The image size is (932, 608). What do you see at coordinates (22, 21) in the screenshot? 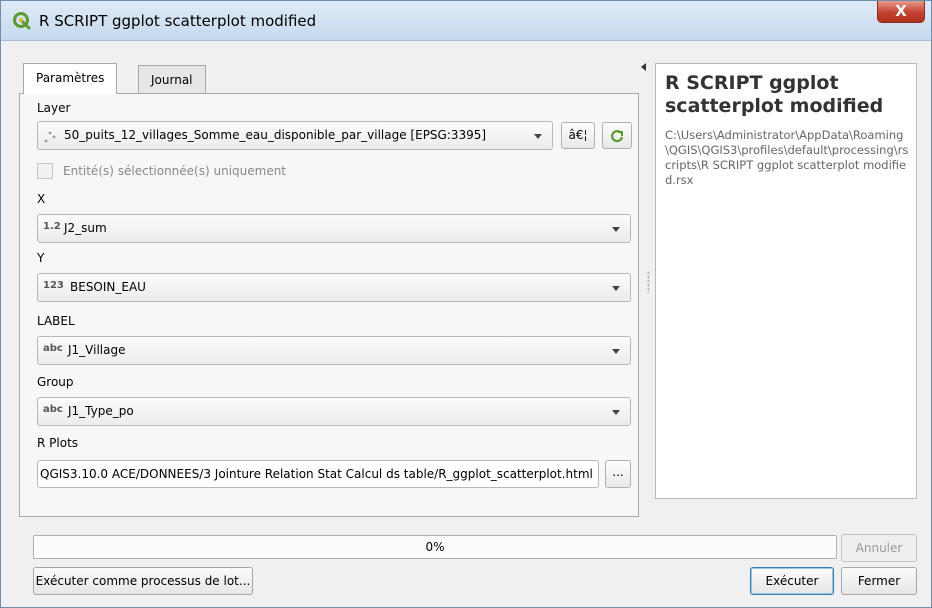
I see `qgis-logo-icon` at bounding box center [22, 21].